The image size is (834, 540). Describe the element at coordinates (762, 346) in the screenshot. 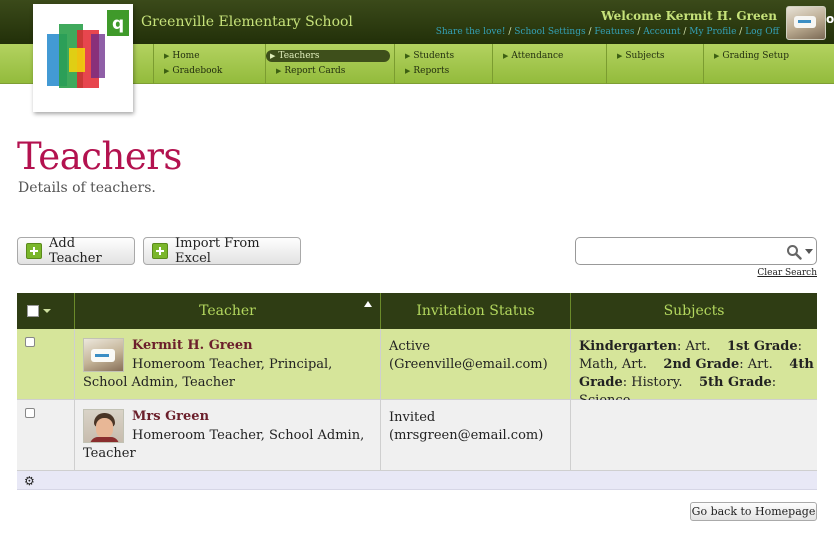

I see `grade-label: 1st Grade` at that location.